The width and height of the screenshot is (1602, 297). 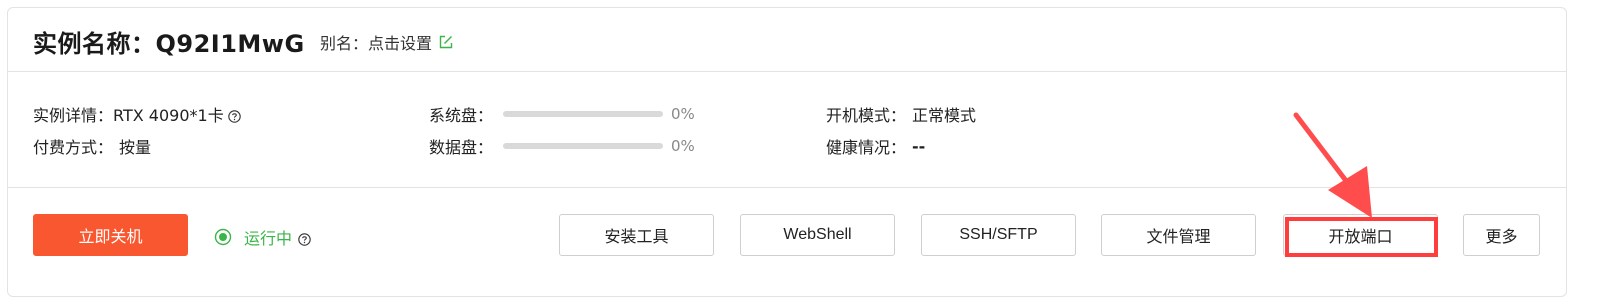 What do you see at coordinates (135, 147) in the screenshot?
I see `billing-value: 按量` at bounding box center [135, 147].